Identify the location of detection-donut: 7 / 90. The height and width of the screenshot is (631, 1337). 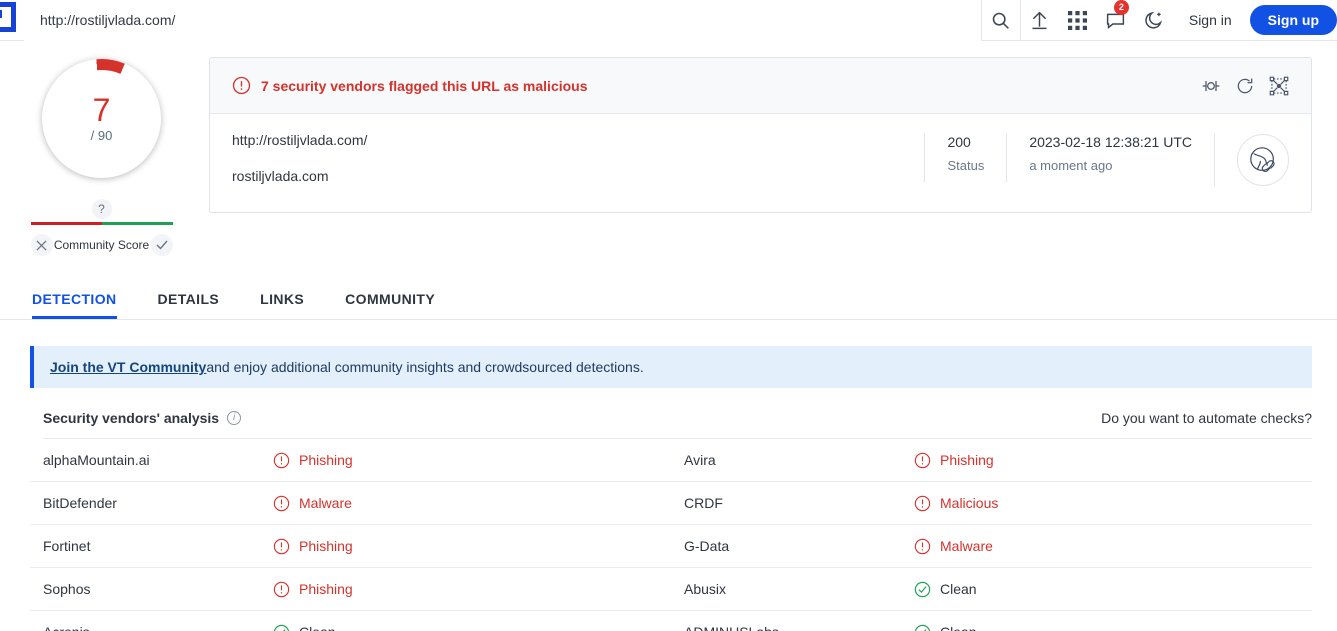
(101, 118).